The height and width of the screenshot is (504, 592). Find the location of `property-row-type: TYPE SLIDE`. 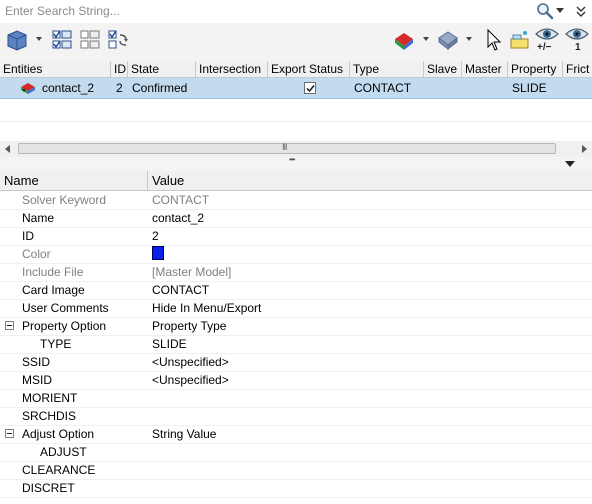

property-row-type: TYPE SLIDE is located at coordinates (296, 344).